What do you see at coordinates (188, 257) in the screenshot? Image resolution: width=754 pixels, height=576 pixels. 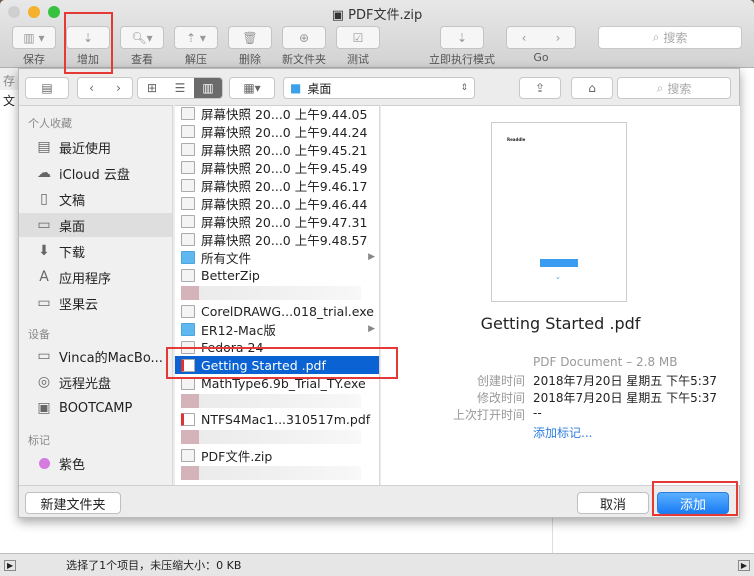 I see `folder-icon` at bounding box center [188, 257].